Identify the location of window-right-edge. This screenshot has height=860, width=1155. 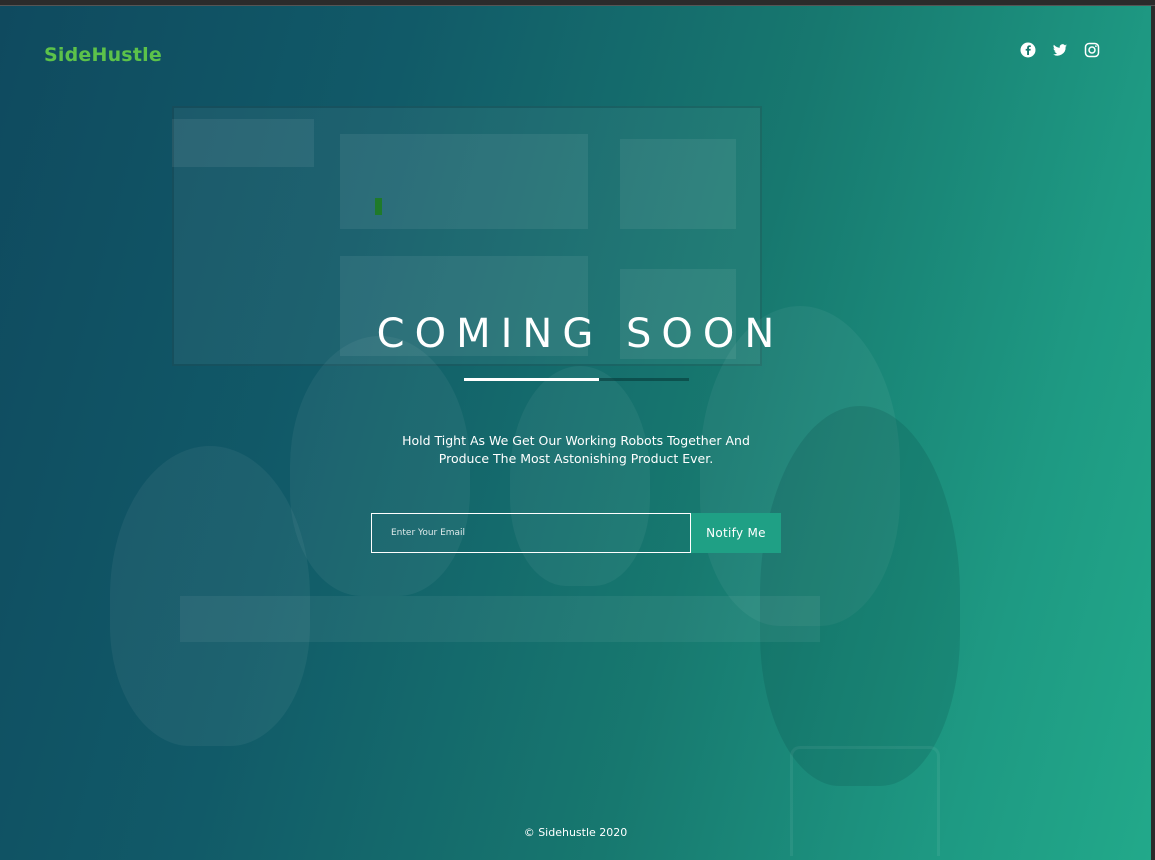
(1153, 433).